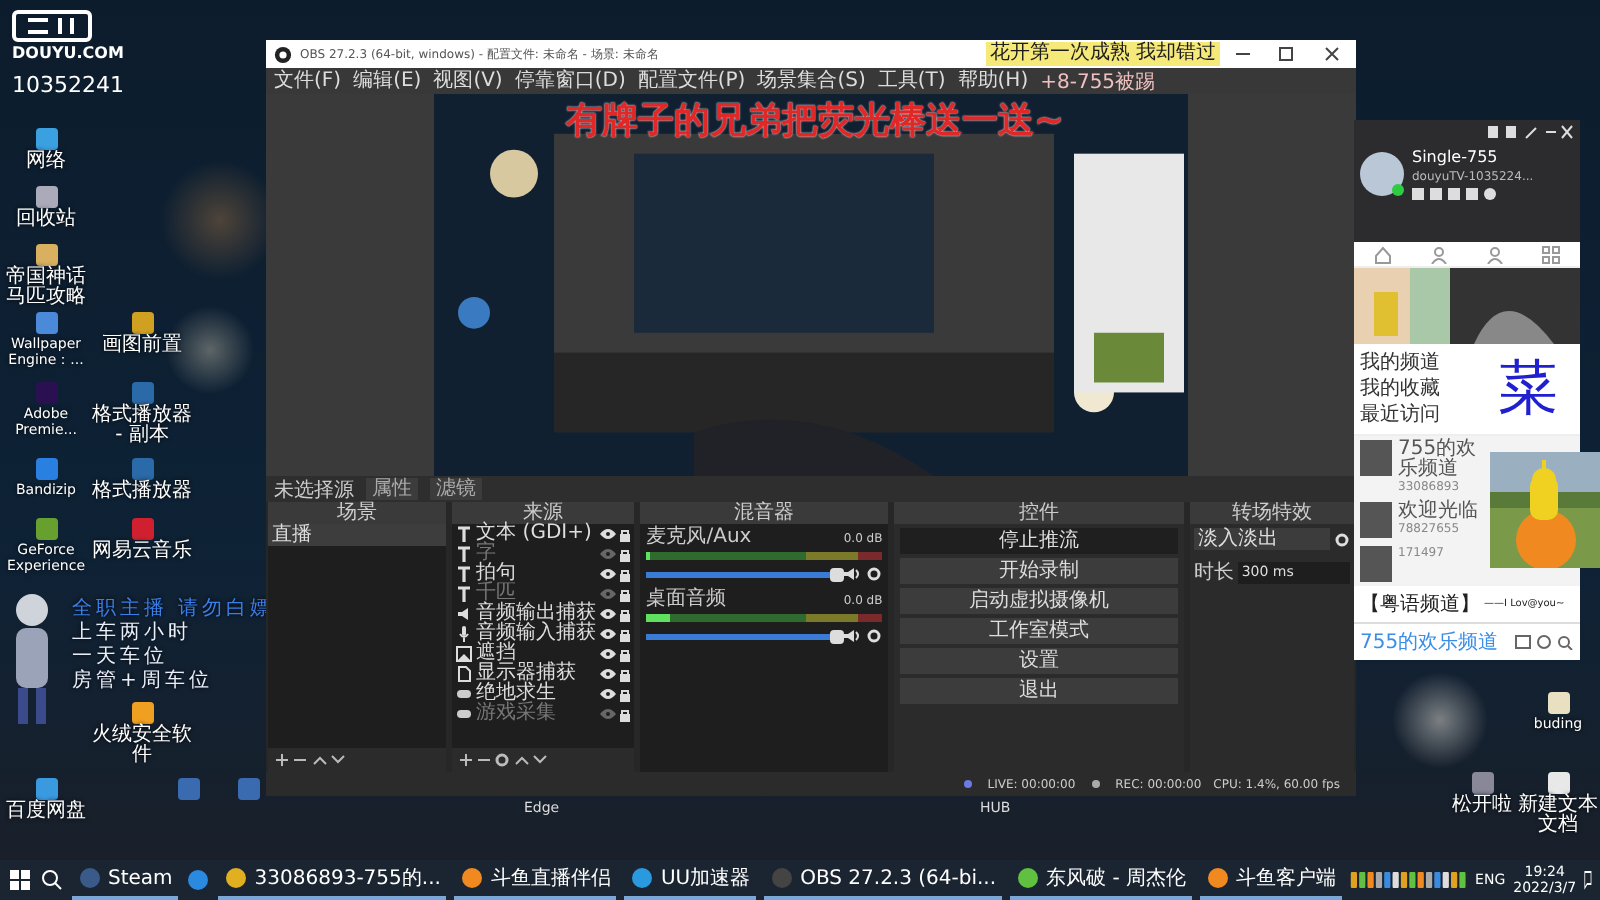 The image size is (1600, 900). I want to click on control-button: 开始录制, so click(1039, 571).